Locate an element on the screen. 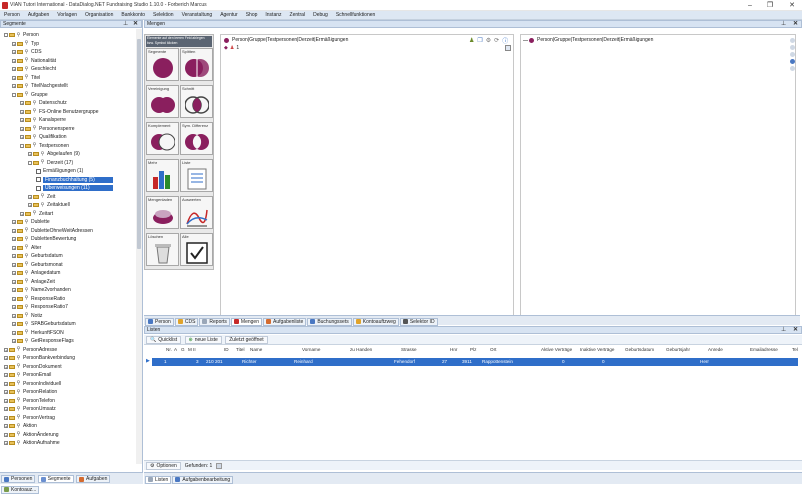 The image size is (802, 494). column-header: M II is located at coordinates (192, 350).